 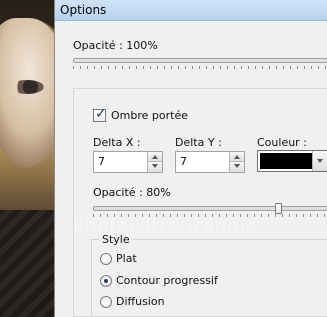 What do you see at coordinates (106, 281) in the screenshot?
I see `style-contour-progressif-radio` at bounding box center [106, 281].